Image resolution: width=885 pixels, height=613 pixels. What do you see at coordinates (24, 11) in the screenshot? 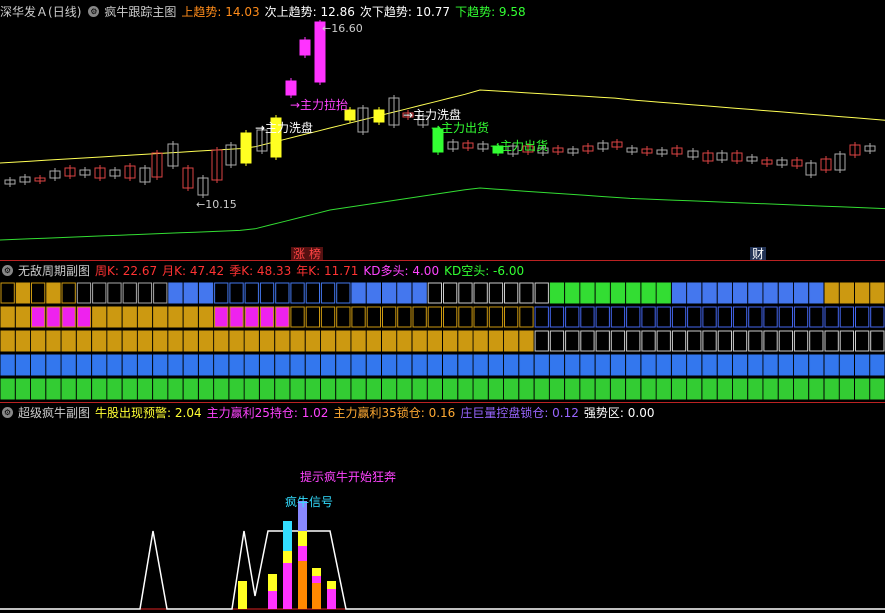
I see `stock-name: 深华发Ａ` at bounding box center [24, 11].